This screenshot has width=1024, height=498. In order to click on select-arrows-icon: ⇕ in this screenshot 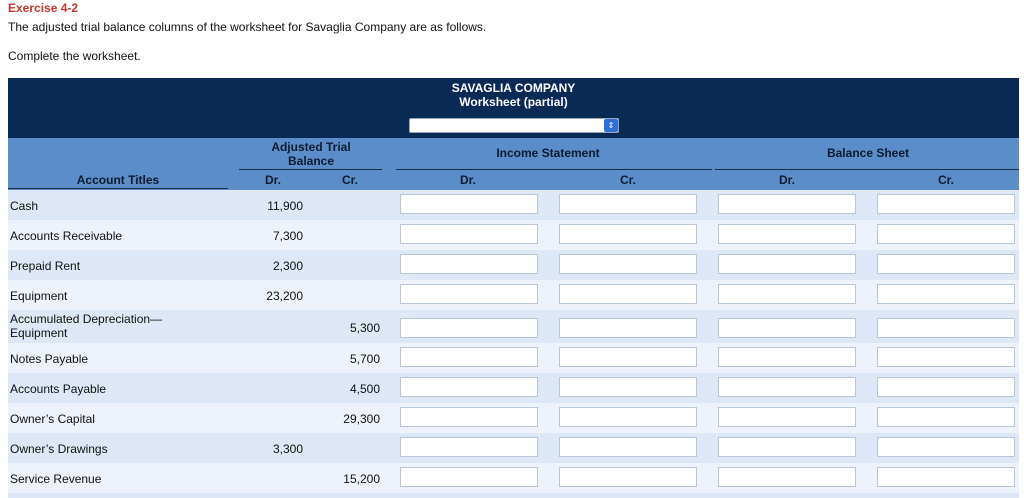, I will do `click(611, 125)`.